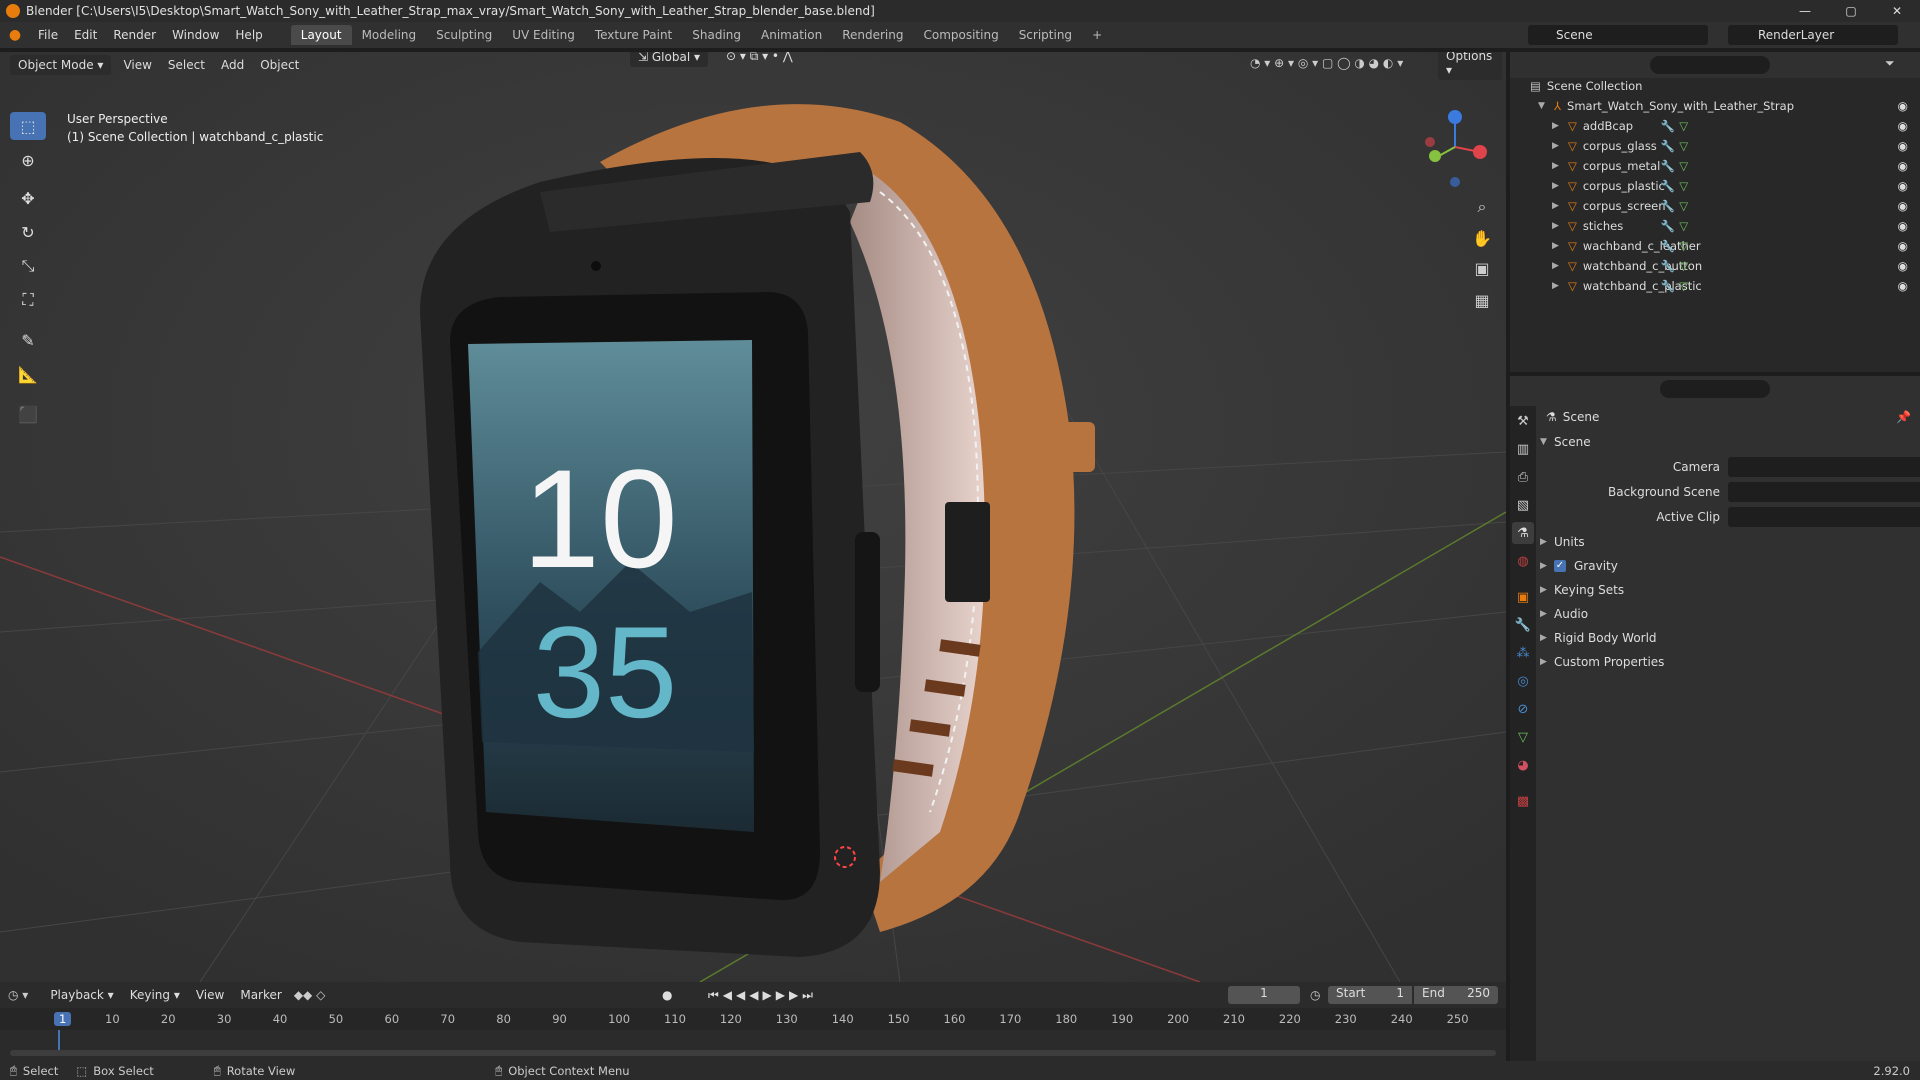 This screenshot has width=1920, height=1080. I want to click on ortho-grid-icon: ▦, so click(1481, 300).